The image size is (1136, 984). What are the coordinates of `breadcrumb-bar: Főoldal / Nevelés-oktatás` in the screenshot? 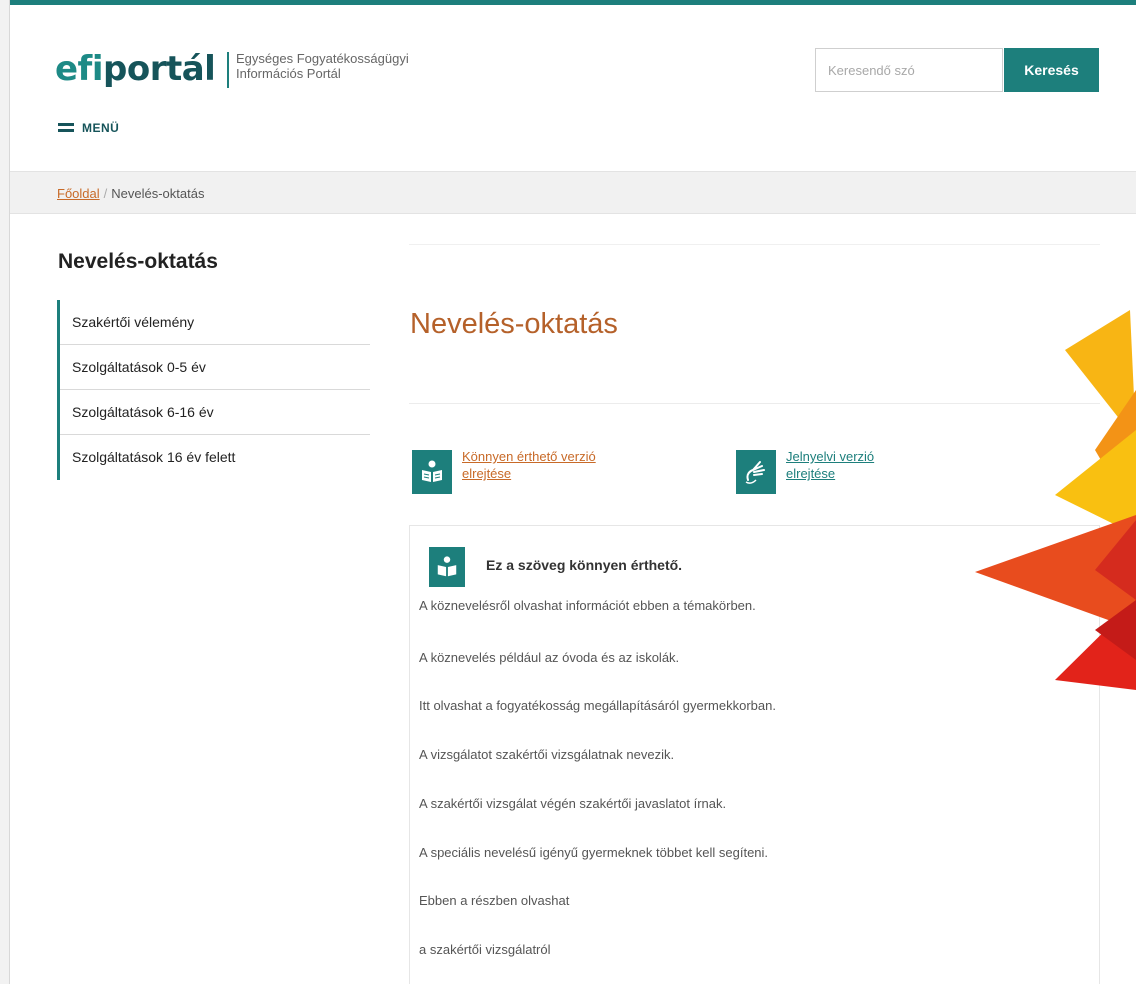 It's located at (573, 192).